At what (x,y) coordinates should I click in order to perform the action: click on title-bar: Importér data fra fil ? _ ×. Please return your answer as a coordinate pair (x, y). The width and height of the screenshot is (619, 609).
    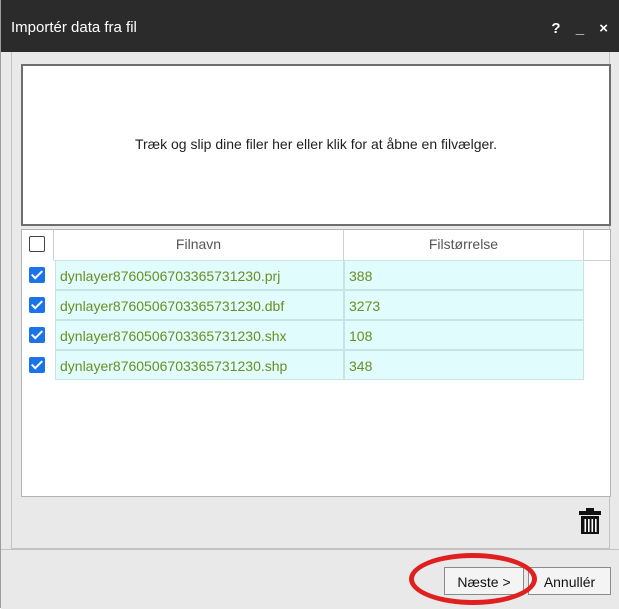
    Looking at the image, I should click on (310, 26).